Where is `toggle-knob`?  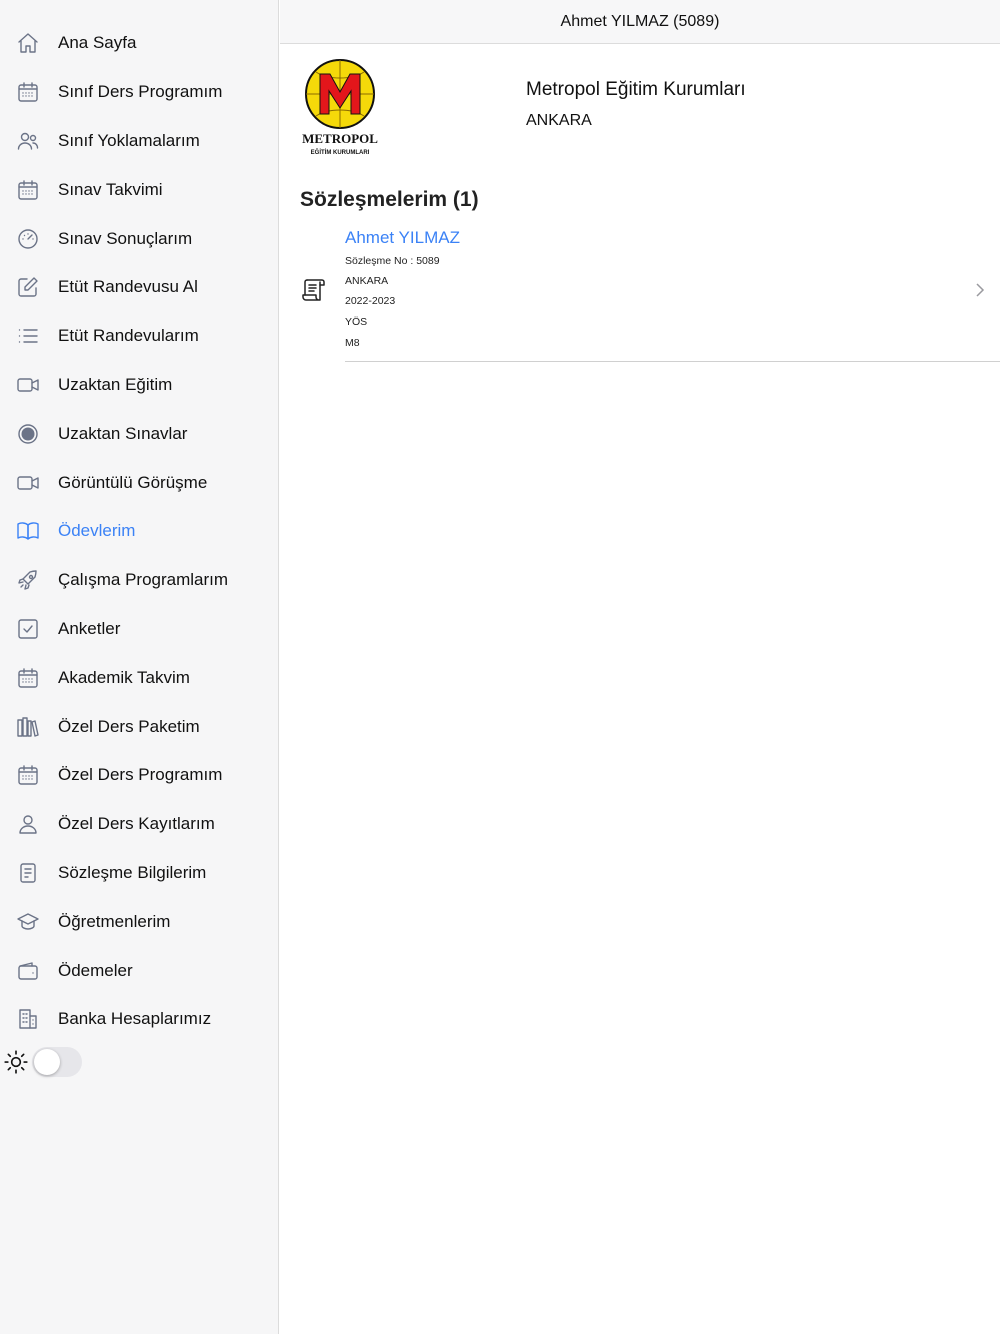 toggle-knob is located at coordinates (47, 1062).